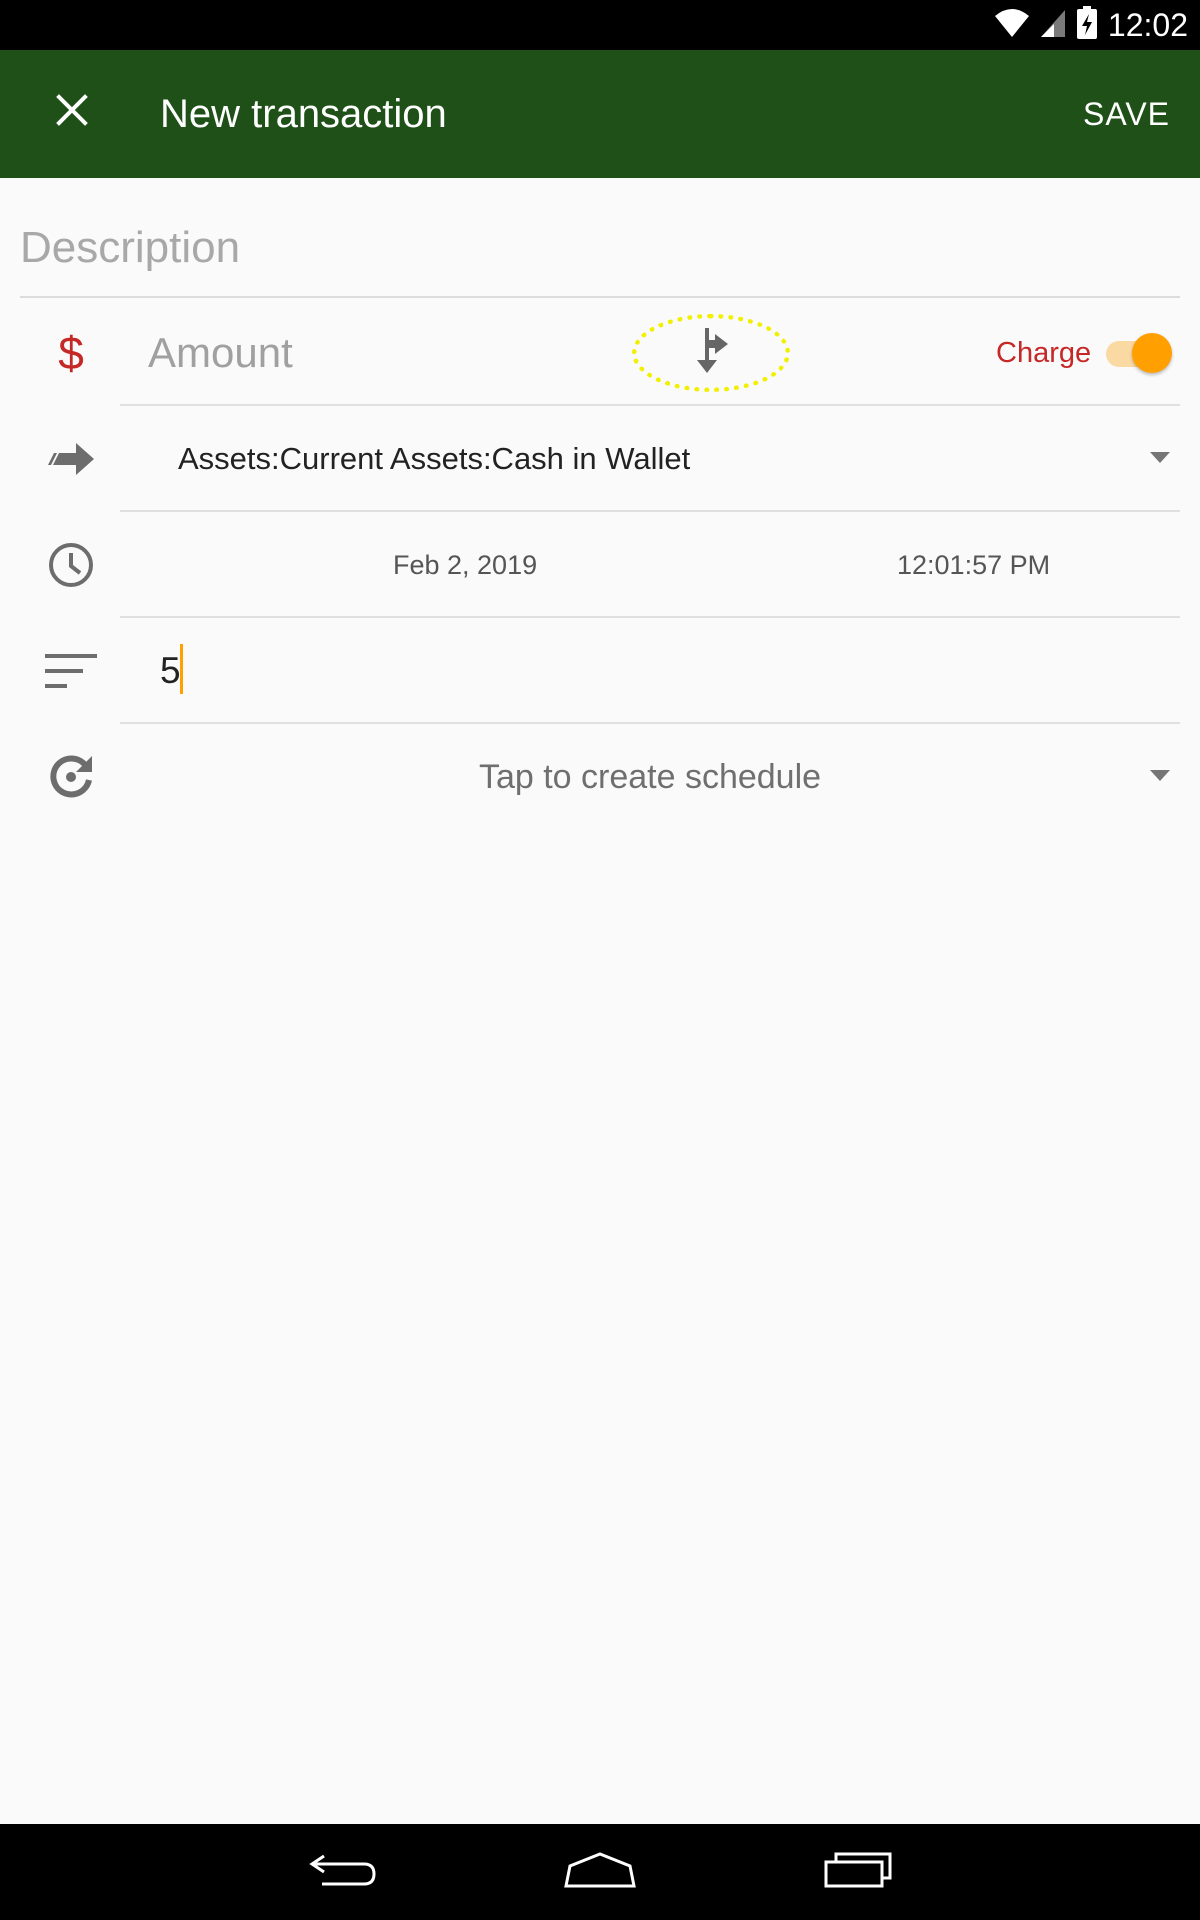 The width and height of the screenshot is (1200, 1920). I want to click on recent-apps-icon, so click(858, 1872).